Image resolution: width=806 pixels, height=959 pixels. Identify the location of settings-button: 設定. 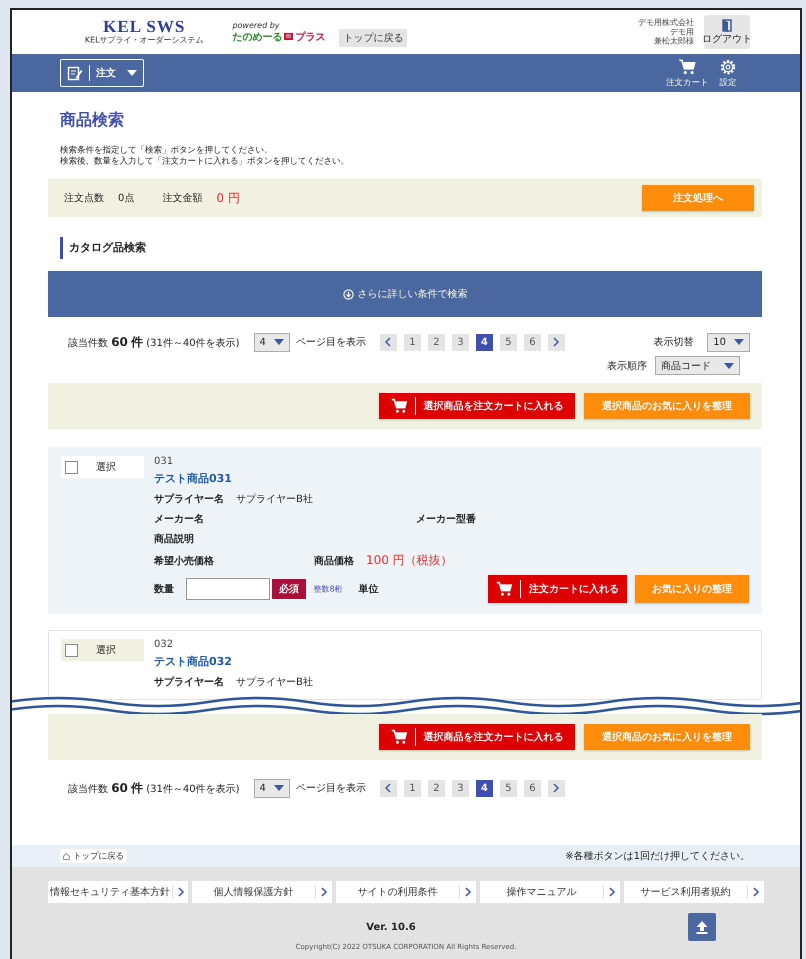
(728, 73).